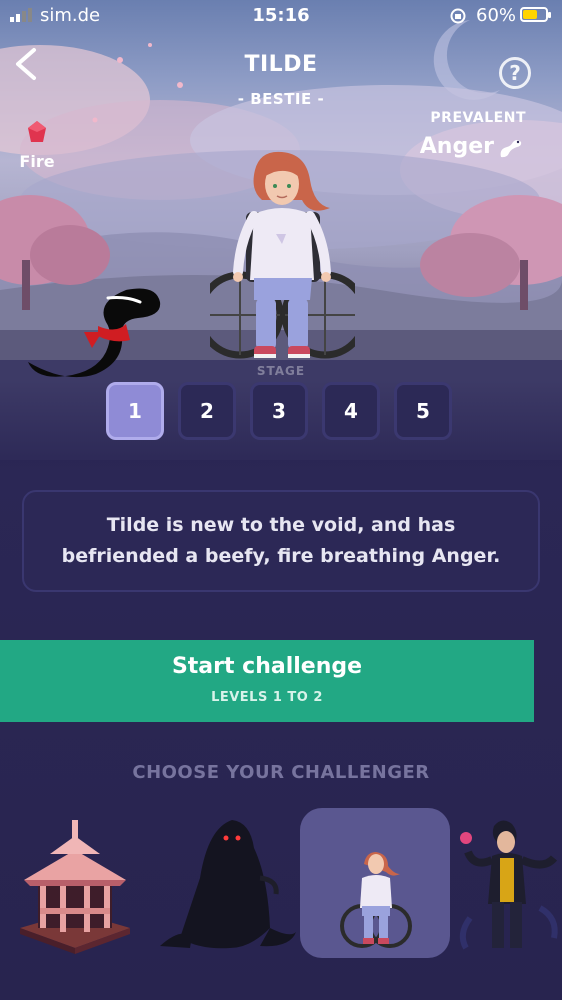 This screenshot has width=562, height=1000. What do you see at coordinates (281, 772) in the screenshot?
I see `choose-challenger-heading: CHOOSE YOUR CHALLENGER` at bounding box center [281, 772].